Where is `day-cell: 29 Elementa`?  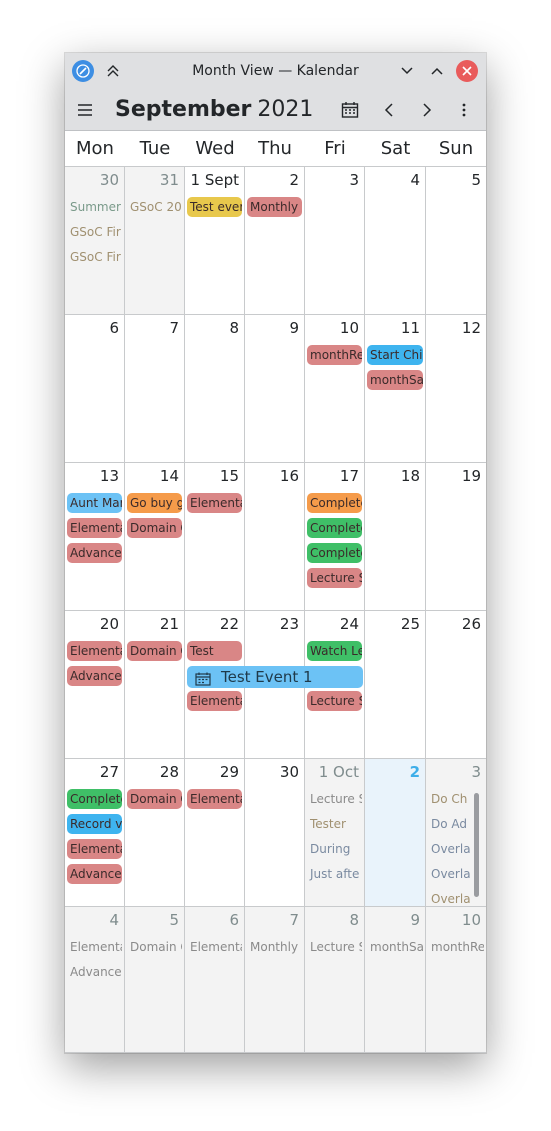
day-cell: 29 Elementa is located at coordinates (215, 833).